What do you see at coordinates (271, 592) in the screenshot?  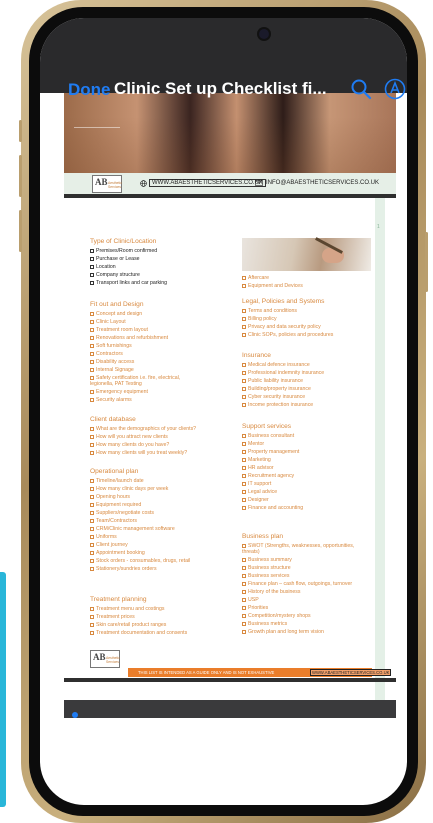 I see `checklist-item: History of the business` at bounding box center [271, 592].